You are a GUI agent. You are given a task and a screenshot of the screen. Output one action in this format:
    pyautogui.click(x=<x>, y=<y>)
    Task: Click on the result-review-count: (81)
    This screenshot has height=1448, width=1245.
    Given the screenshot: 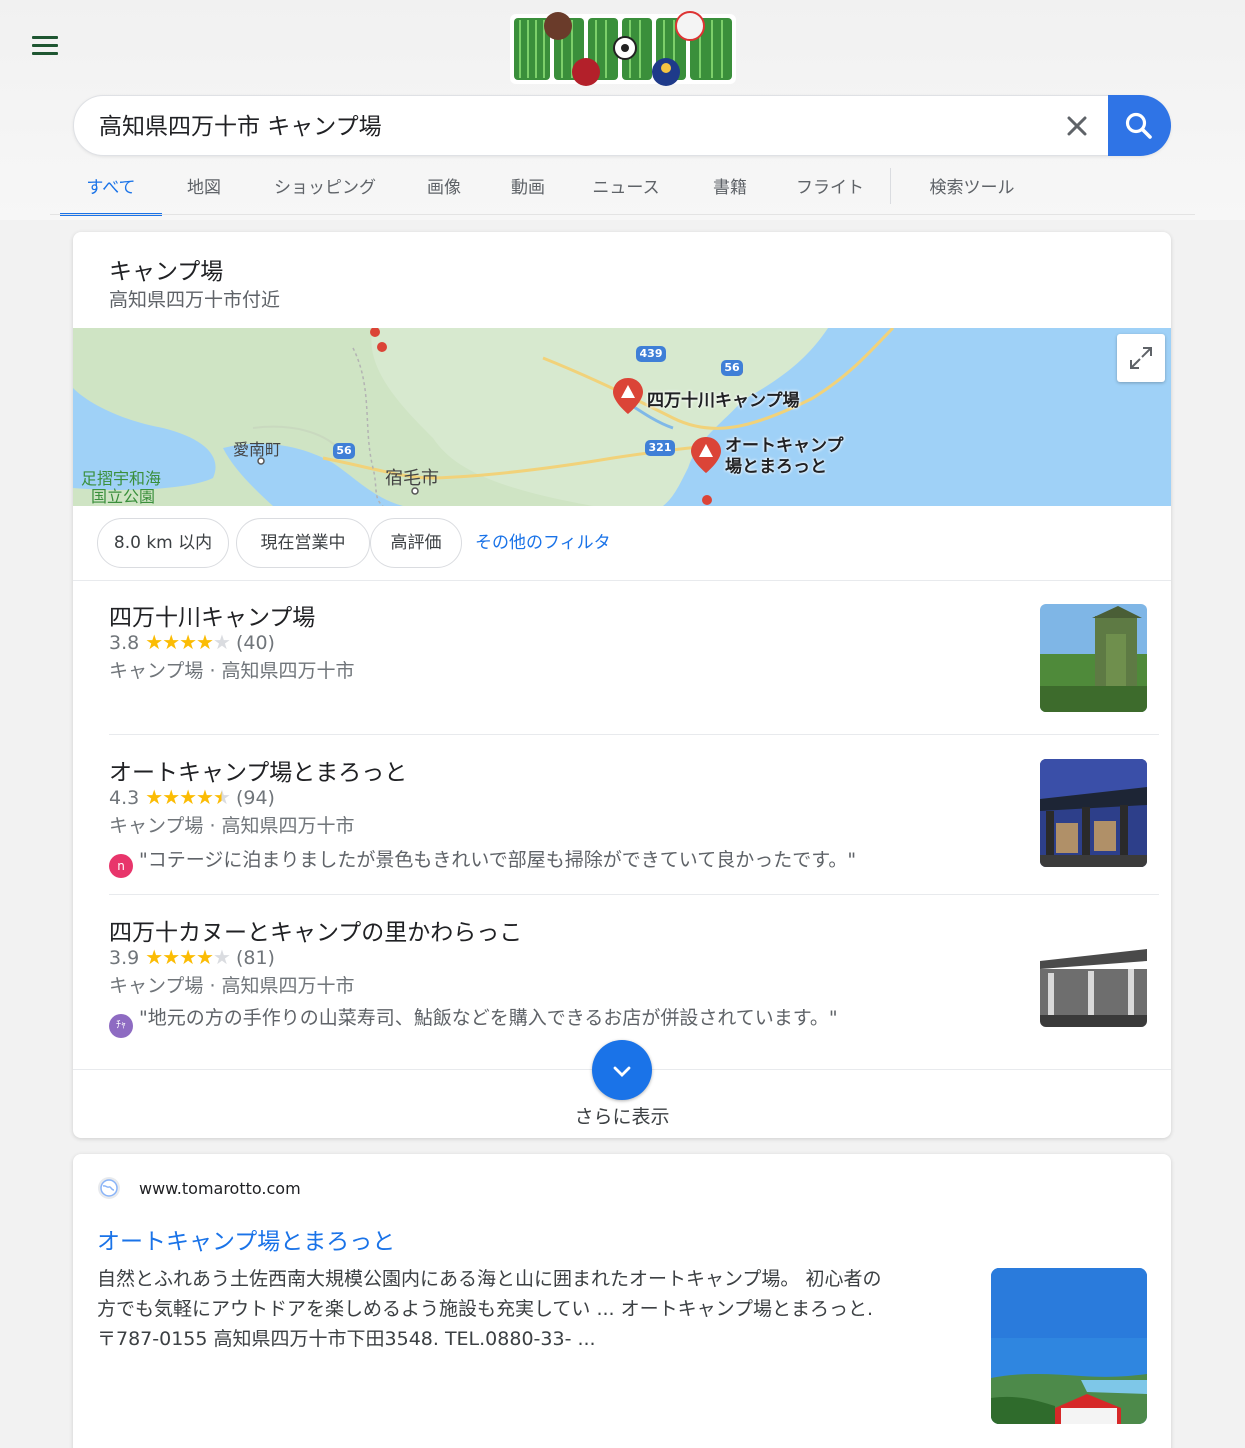 What is the action you would take?
    pyautogui.click(x=255, y=958)
    